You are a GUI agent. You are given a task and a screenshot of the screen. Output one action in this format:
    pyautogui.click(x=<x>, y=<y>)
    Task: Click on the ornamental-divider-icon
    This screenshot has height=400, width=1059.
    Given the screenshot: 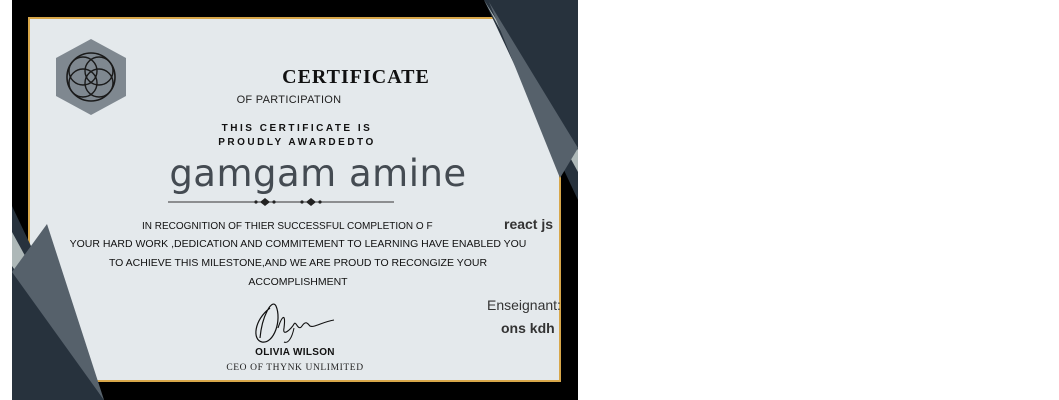 What is the action you would take?
    pyautogui.click(x=281, y=202)
    